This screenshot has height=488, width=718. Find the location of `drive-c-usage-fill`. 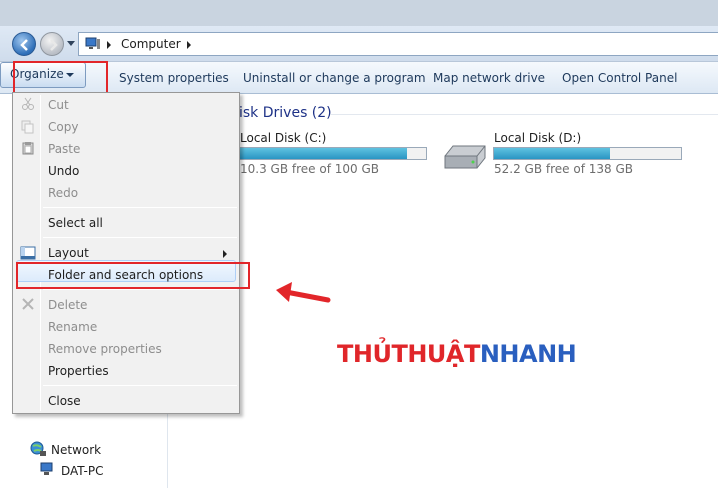

drive-c-usage-fill is located at coordinates (323, 153).